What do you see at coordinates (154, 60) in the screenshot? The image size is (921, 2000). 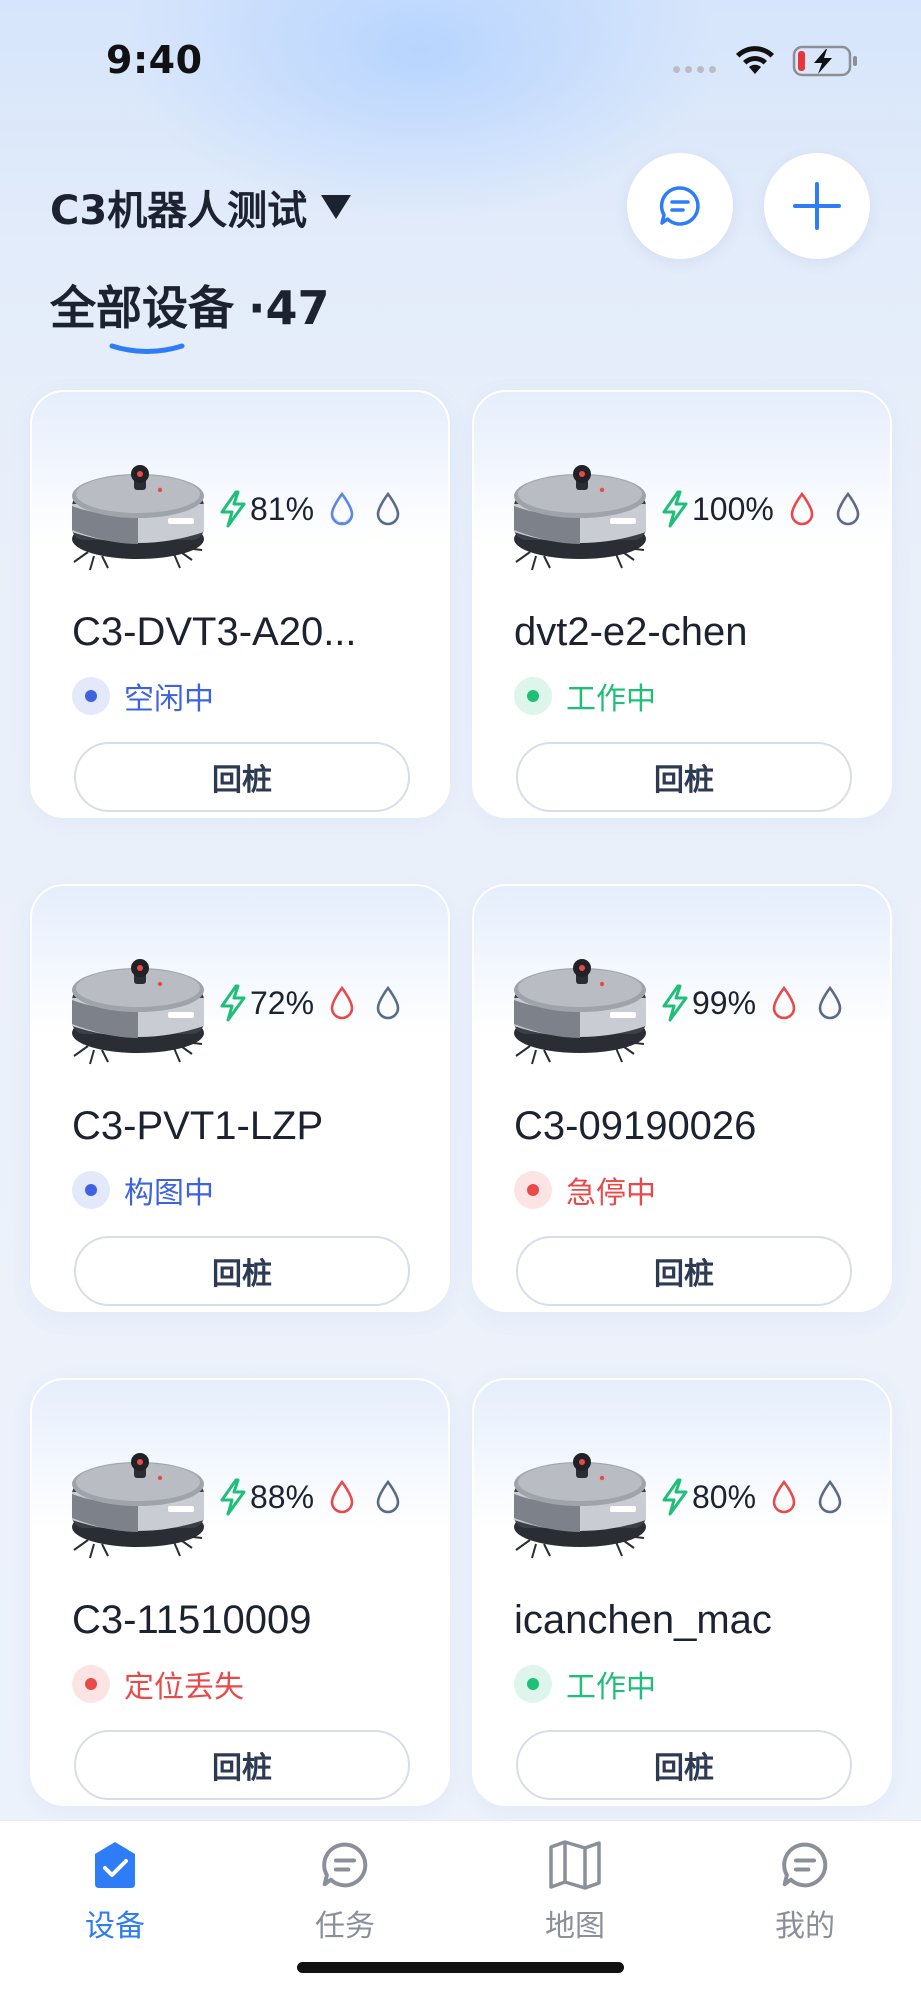 I see `status-time: 9:40` at bounding box center [154, 60].